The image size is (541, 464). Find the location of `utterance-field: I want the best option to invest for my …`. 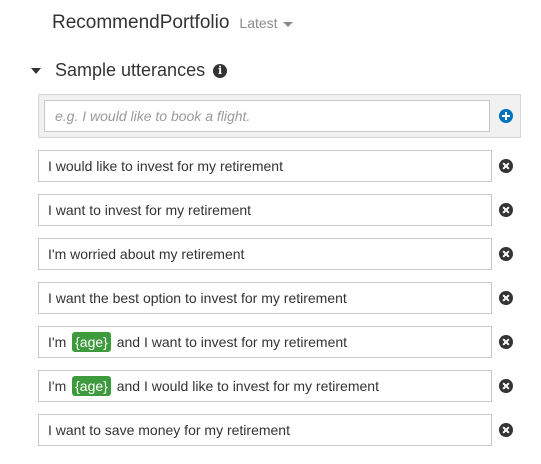

utterance-field: I want the best option to invest for my … is located at coordinates (265, 298).